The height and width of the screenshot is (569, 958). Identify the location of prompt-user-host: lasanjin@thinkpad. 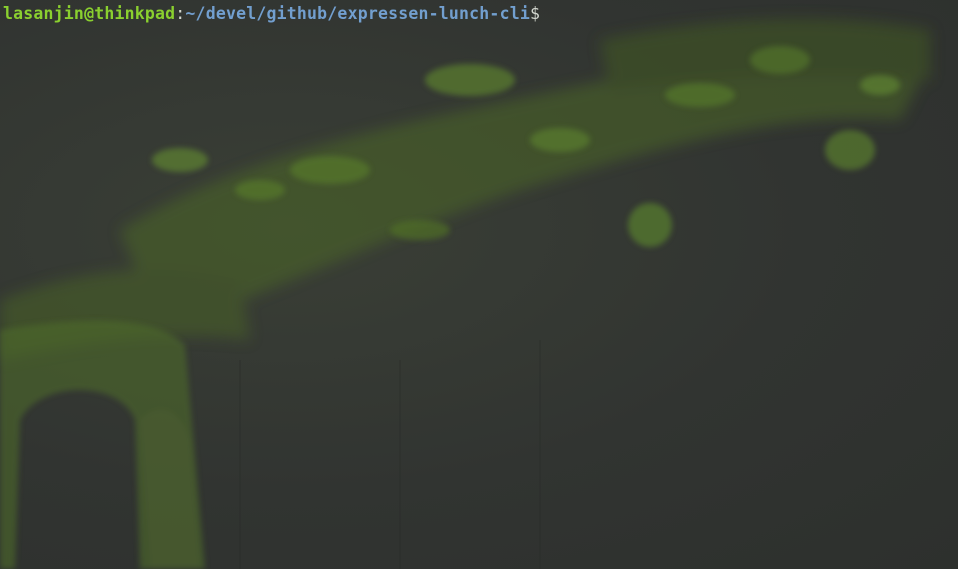
(89, 13).